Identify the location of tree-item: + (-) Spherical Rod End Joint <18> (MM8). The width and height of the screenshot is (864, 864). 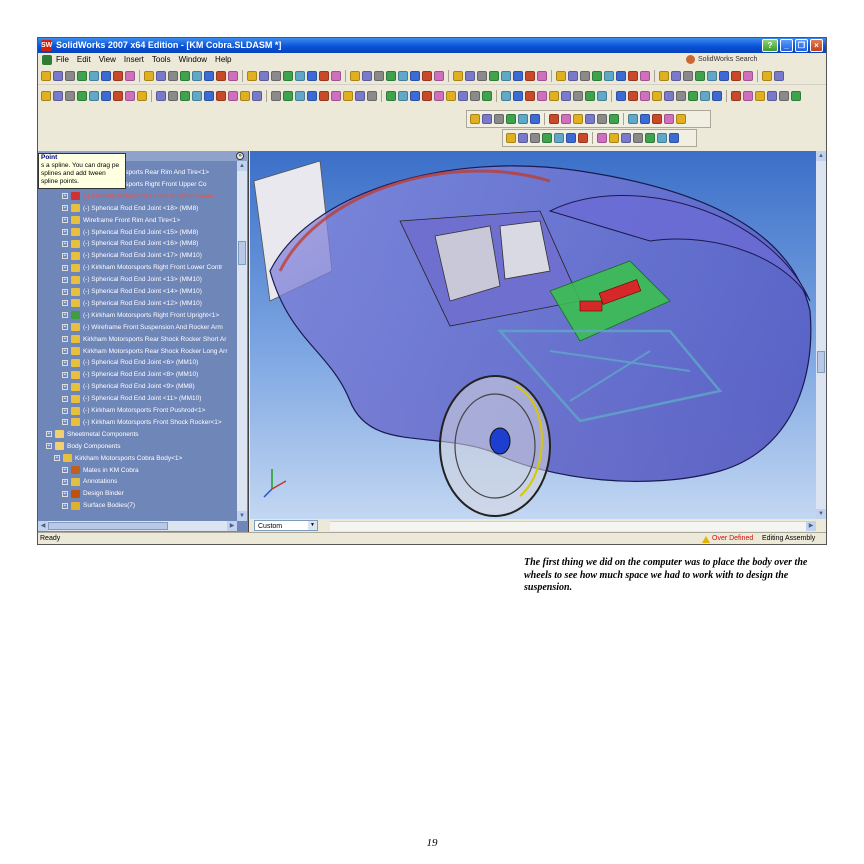
(130, 208).